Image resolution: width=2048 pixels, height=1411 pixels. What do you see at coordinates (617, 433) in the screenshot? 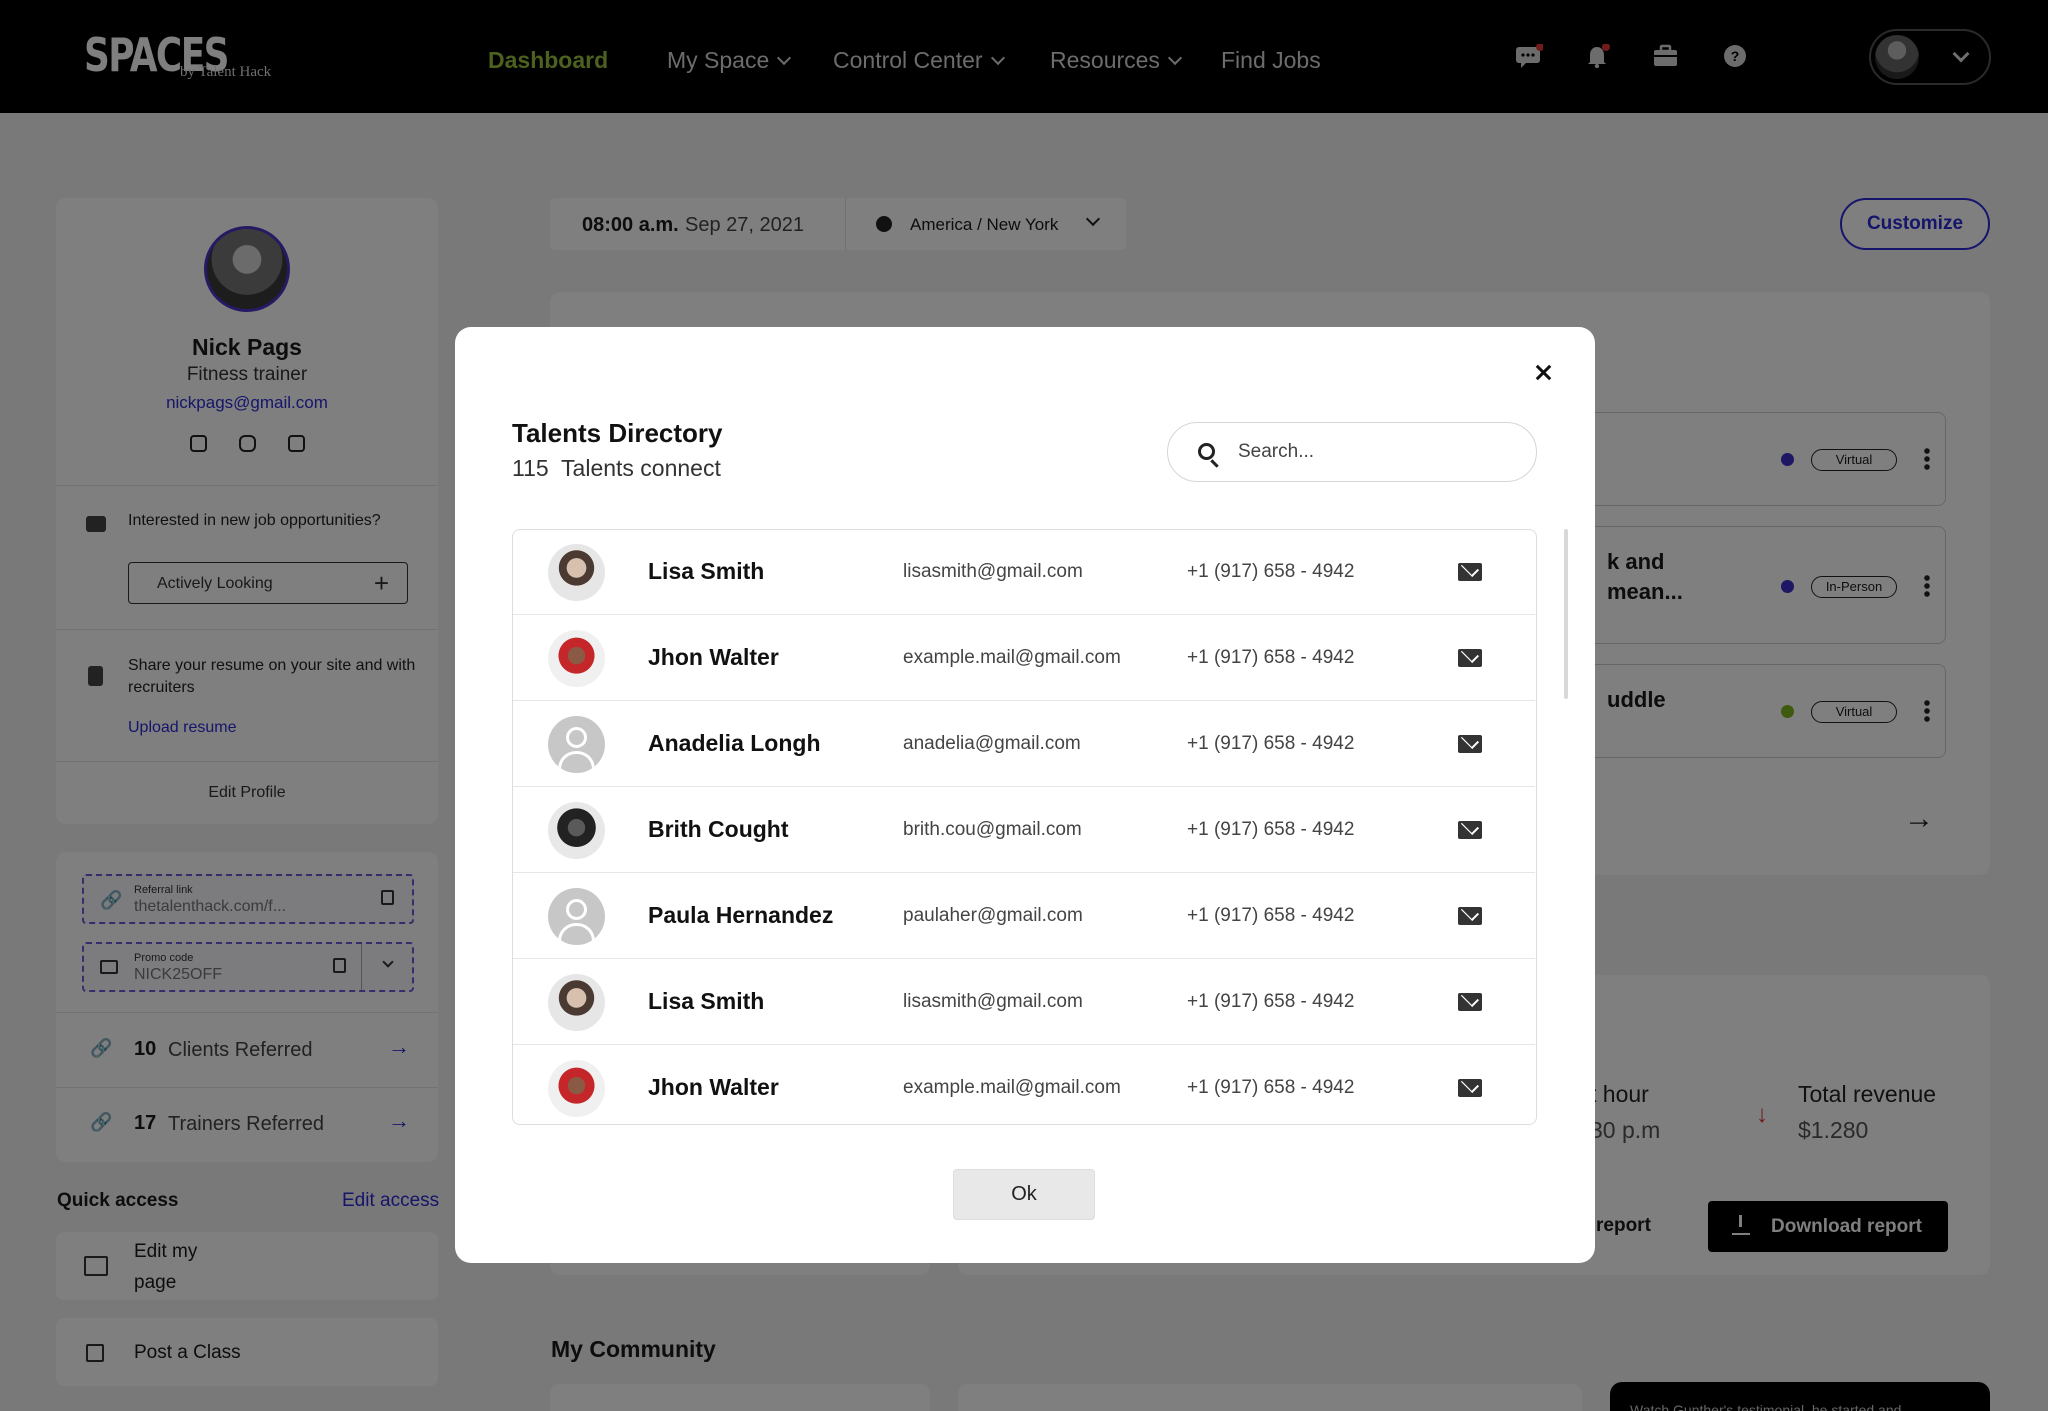
I see `modal-title: Talents Directory` at bounding box center [617, 433].